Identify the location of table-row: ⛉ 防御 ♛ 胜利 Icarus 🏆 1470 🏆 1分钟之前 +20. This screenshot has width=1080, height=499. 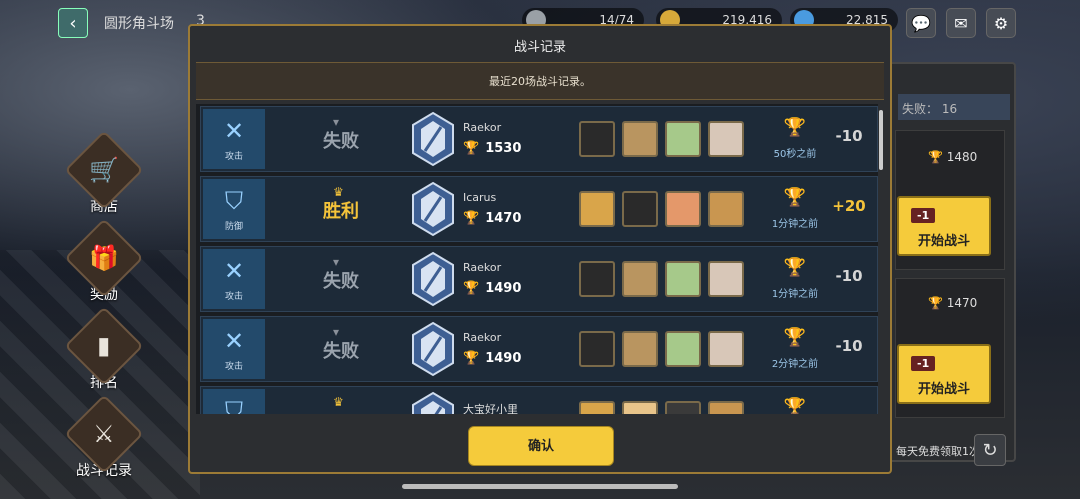
(539, 209).